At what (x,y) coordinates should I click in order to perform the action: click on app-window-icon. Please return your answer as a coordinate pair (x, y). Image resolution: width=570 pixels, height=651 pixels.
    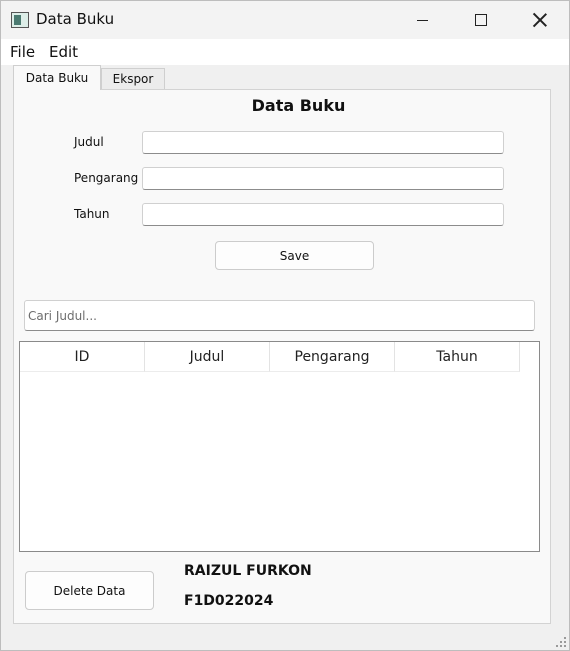
    Looking at the image, I should click on (20, 20).